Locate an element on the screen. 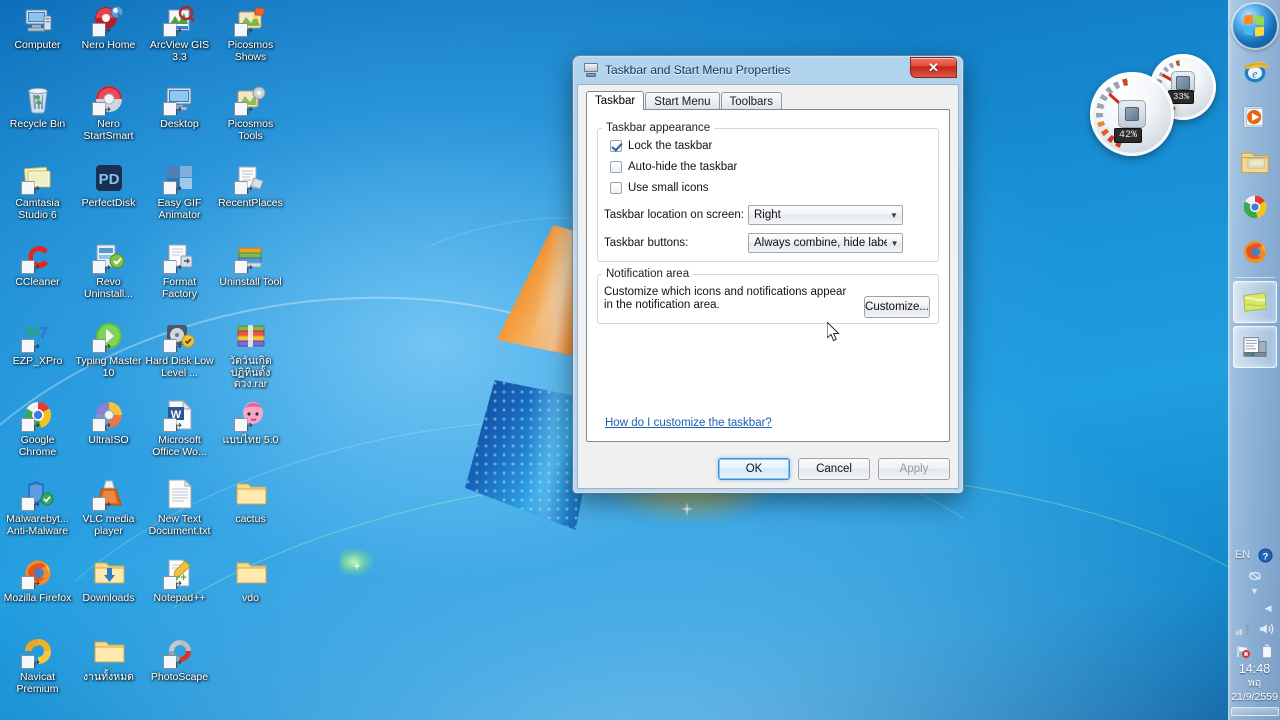  camtasia-icon is located at coordinates (38, 178).